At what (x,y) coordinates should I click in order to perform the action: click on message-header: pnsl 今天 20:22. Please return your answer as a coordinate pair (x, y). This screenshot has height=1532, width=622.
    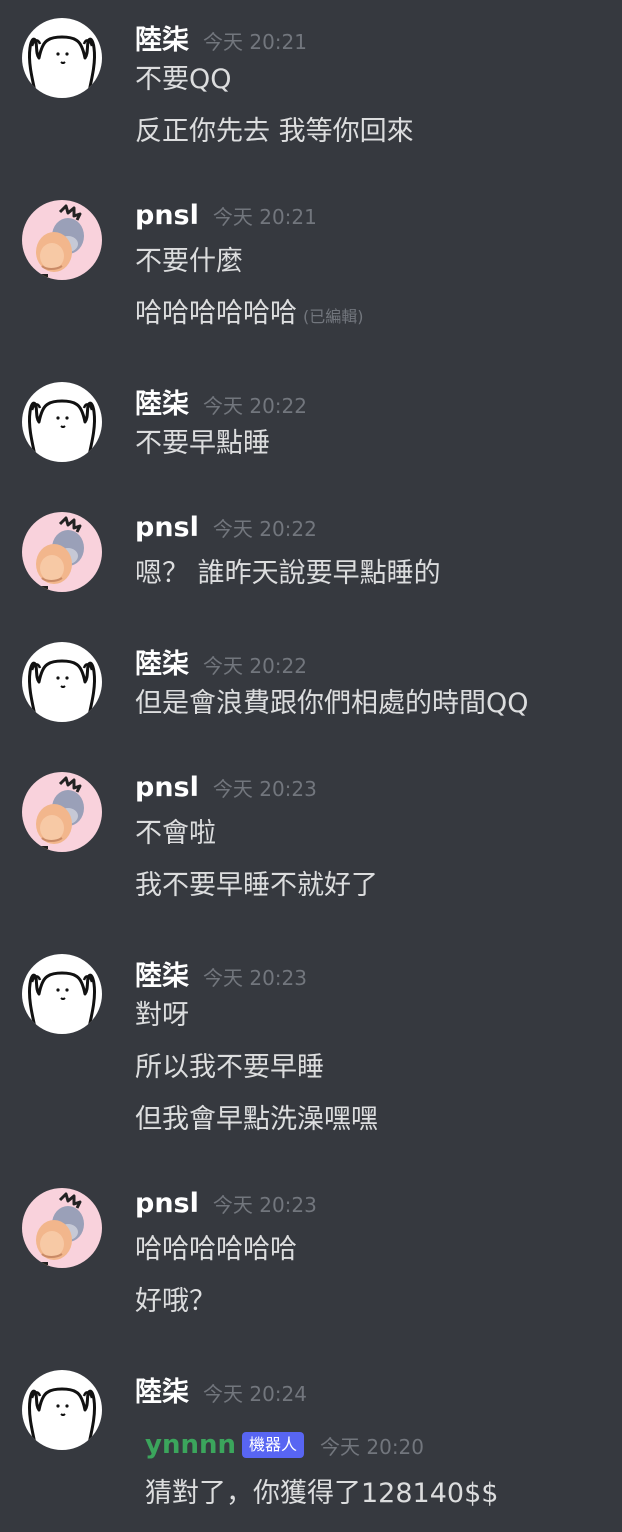
    Looking at the image, I should click on (226, 532).